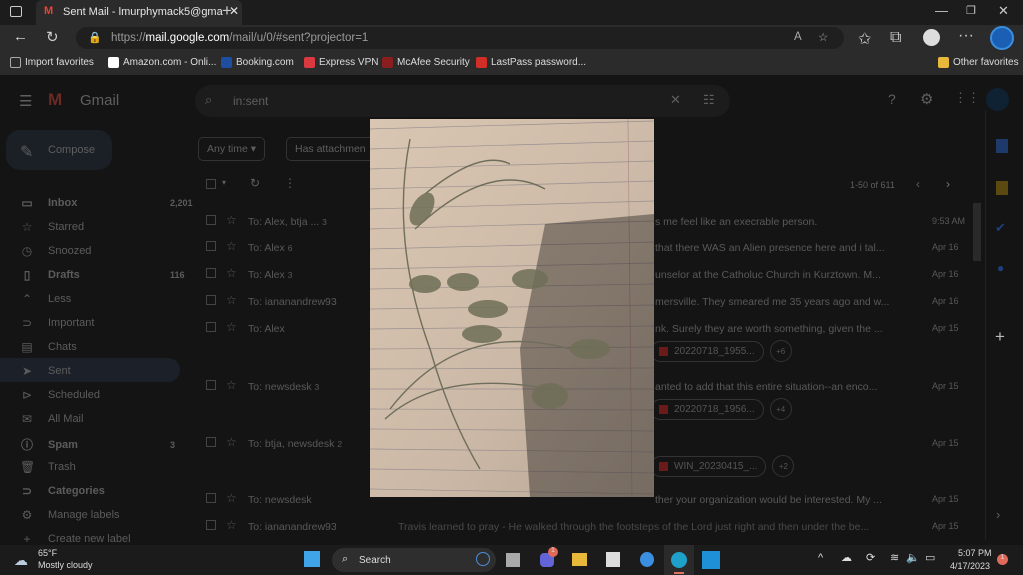  Describe the element at coordinates (1002, 38) in the screenshot. I see `bing-icon` at that location.